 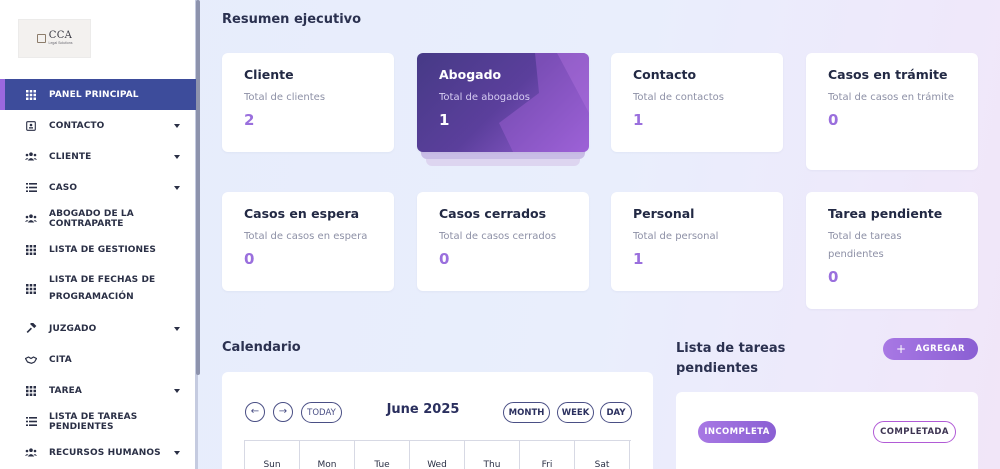 I want to click on arrow-right-icon: →, so click(x=283, y=411).